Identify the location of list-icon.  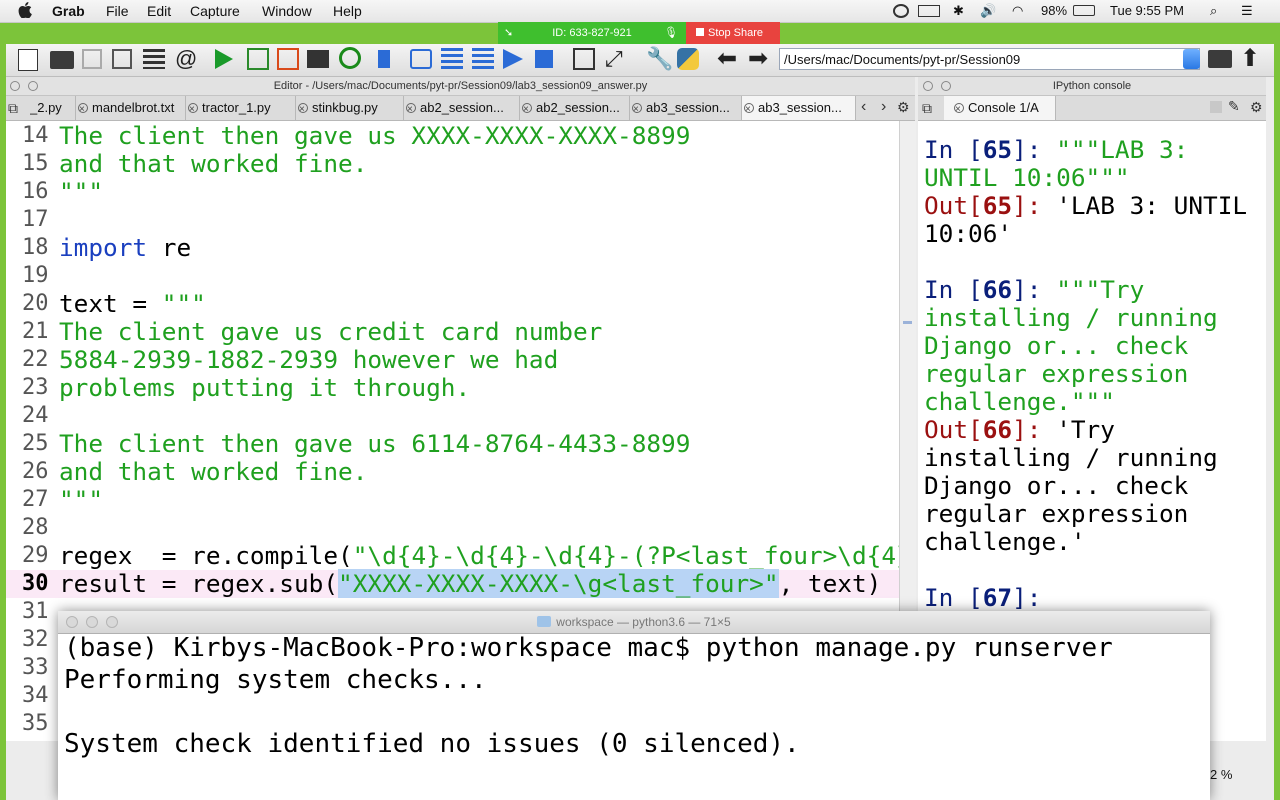
(154, 59).